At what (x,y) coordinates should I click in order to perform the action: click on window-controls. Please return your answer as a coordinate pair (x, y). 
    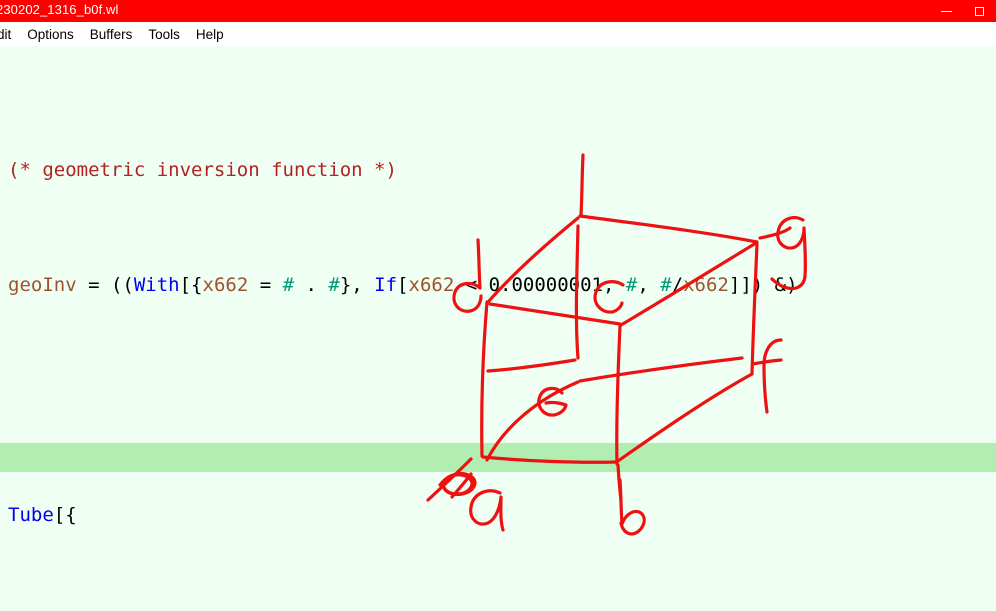
    Looking at the image, I should click on (963, 11).